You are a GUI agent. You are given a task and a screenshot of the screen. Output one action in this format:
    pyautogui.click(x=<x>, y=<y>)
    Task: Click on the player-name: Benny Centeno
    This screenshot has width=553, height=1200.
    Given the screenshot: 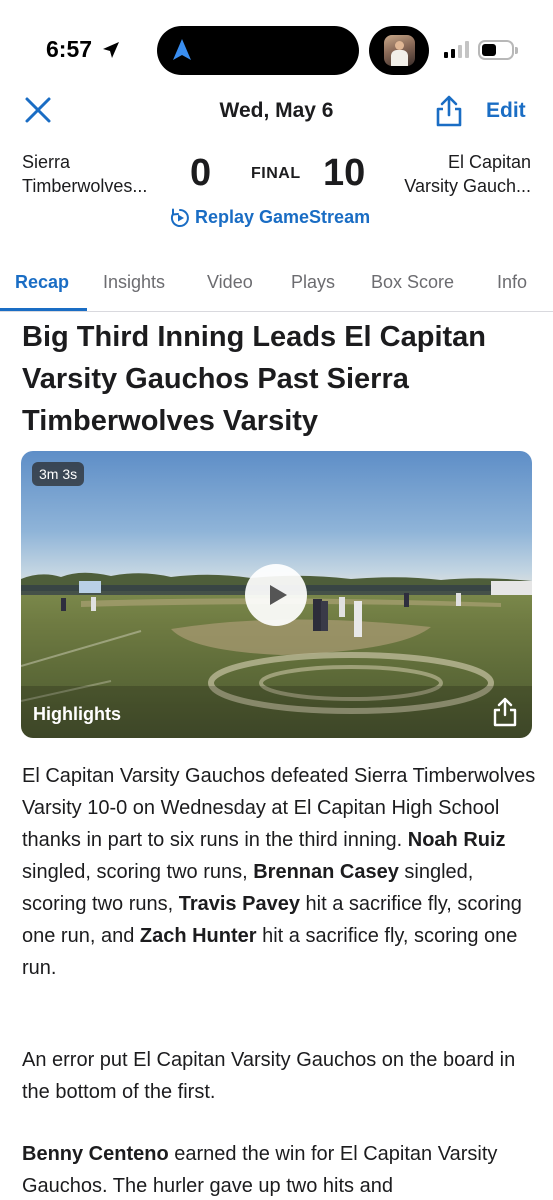 What is the action you would take?
    pyautogui.click(x=95, y=1154)
    